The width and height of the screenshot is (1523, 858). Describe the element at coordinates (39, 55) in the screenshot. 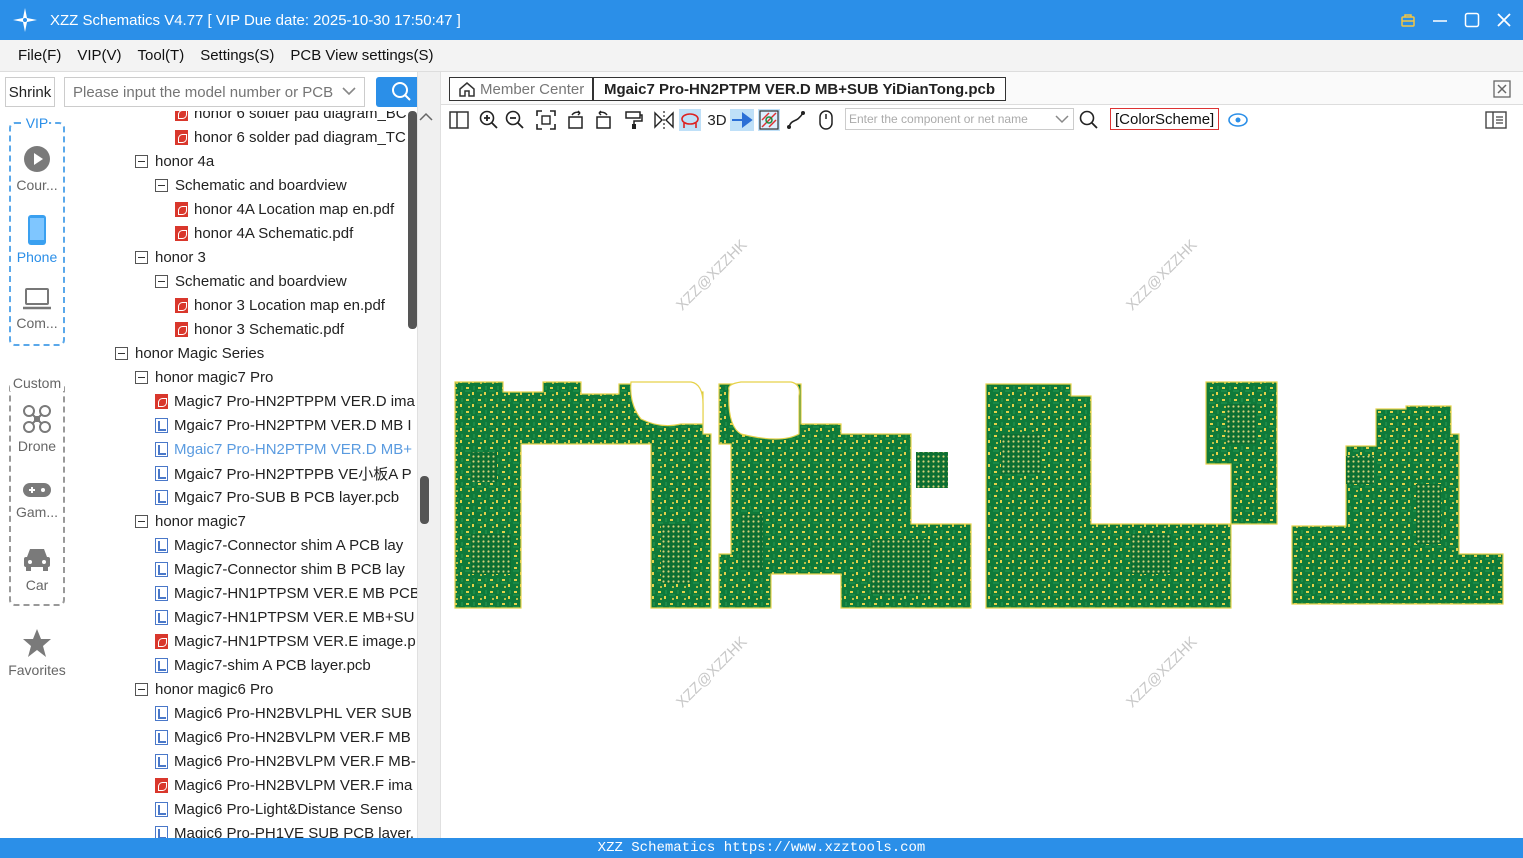

I see `menu-file: File(F)` at that location.